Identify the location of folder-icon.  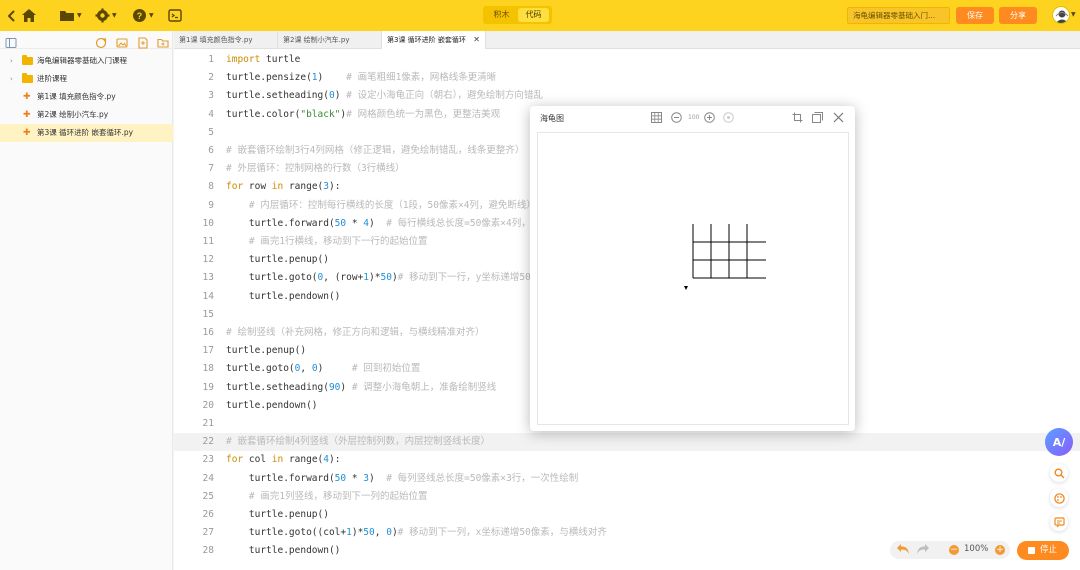
(27, 60).